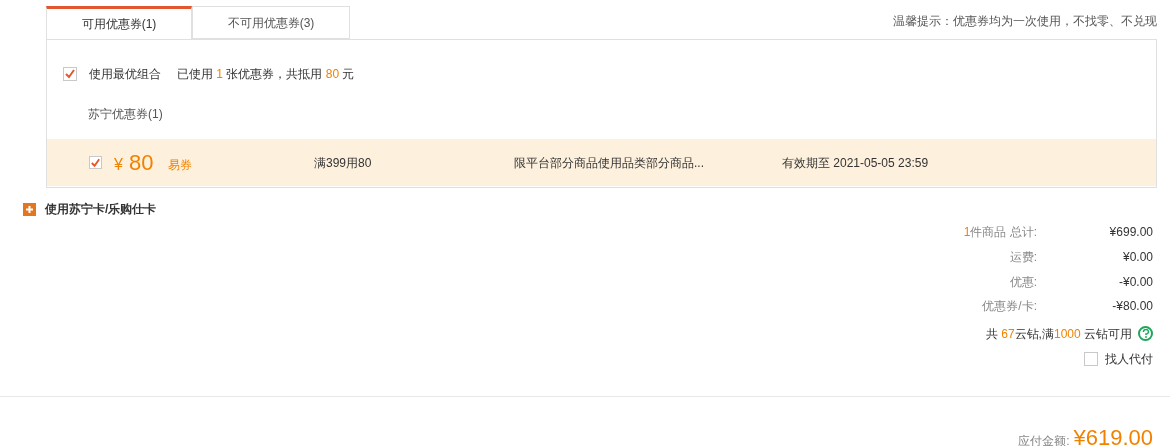  I want to click on help-icon, so click(1145, 334).